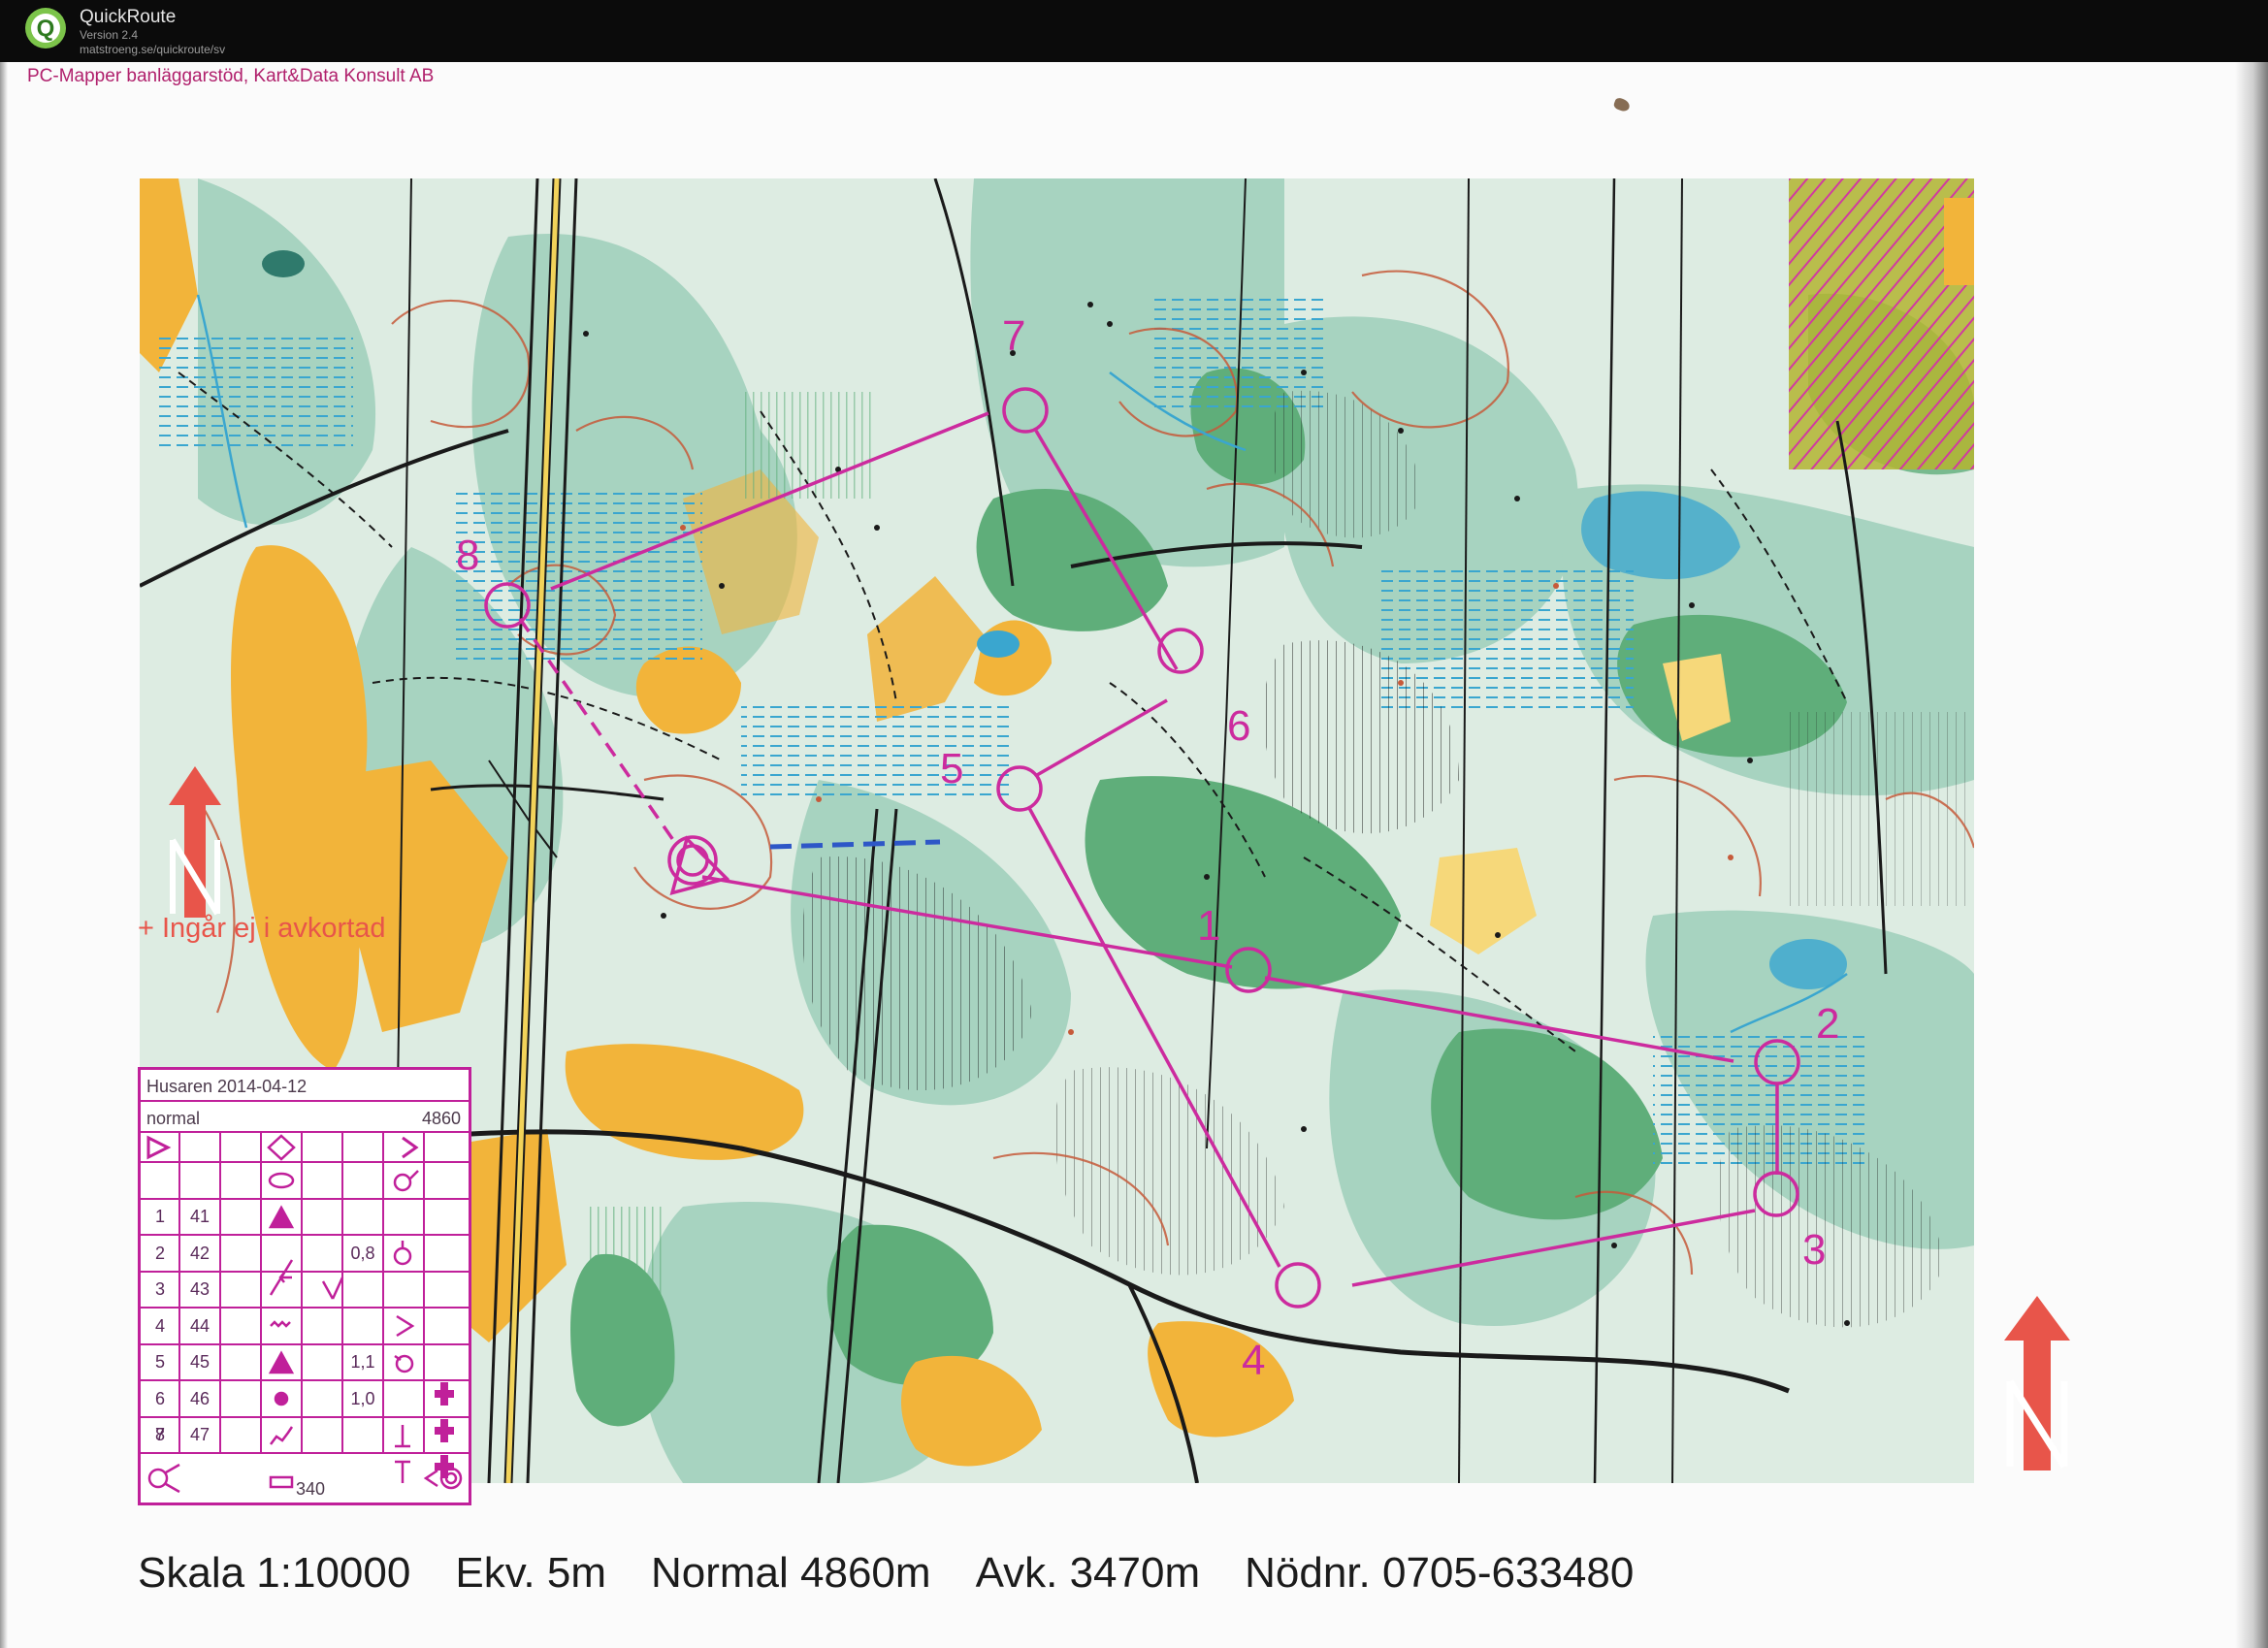 The width and height of the screenshot is (2268, 1648). Describe the element at coordinates (1254, 1360) in the screenshot. I see `course-number-4: 4` at that location.